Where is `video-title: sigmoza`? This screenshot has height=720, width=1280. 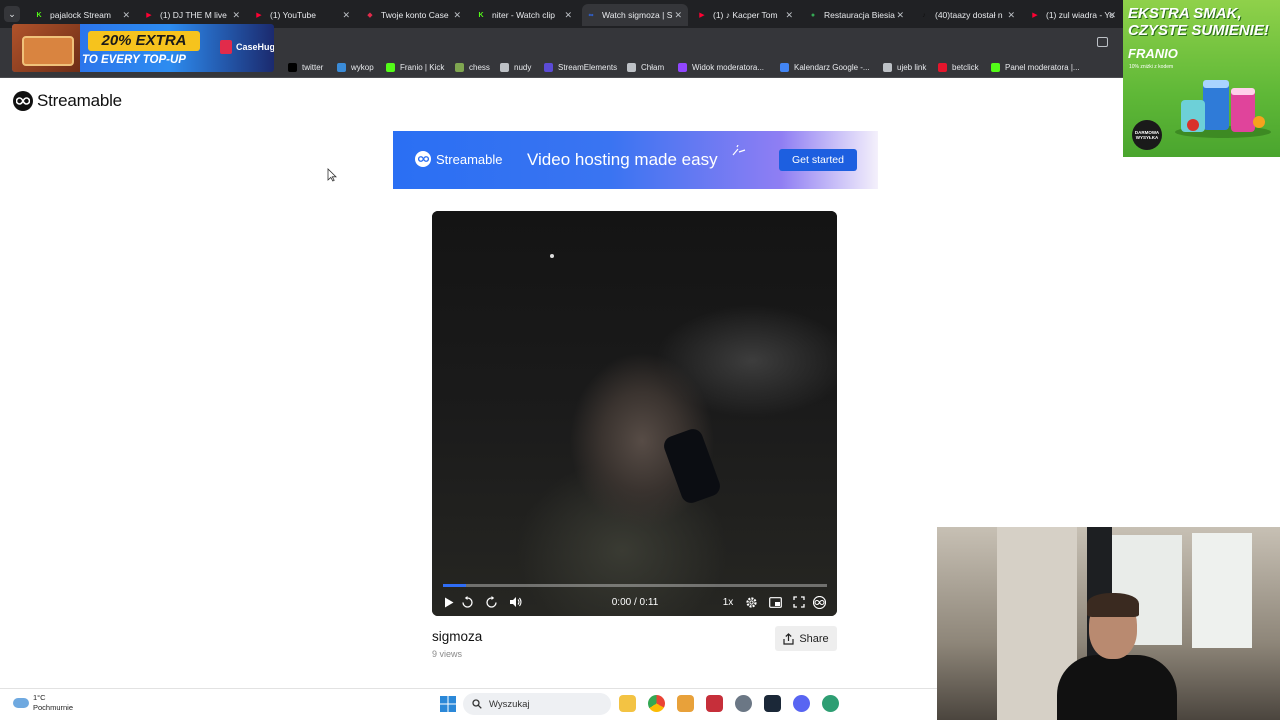
video-title: sigmoza is located at coordinates (457, 636).